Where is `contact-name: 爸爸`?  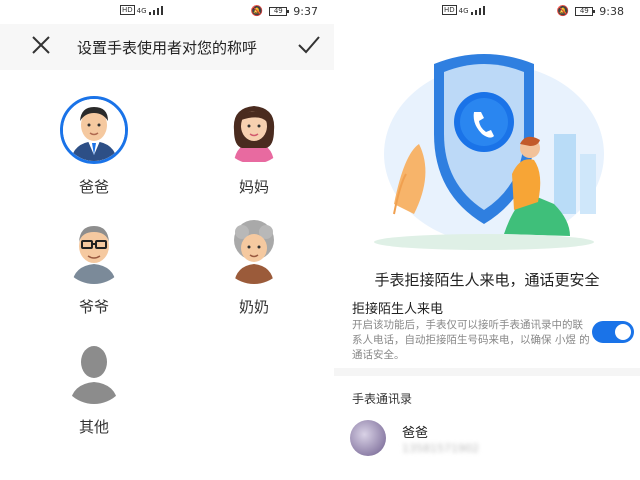
contact-name: 爸爸 is located at coordinates (415, 433).